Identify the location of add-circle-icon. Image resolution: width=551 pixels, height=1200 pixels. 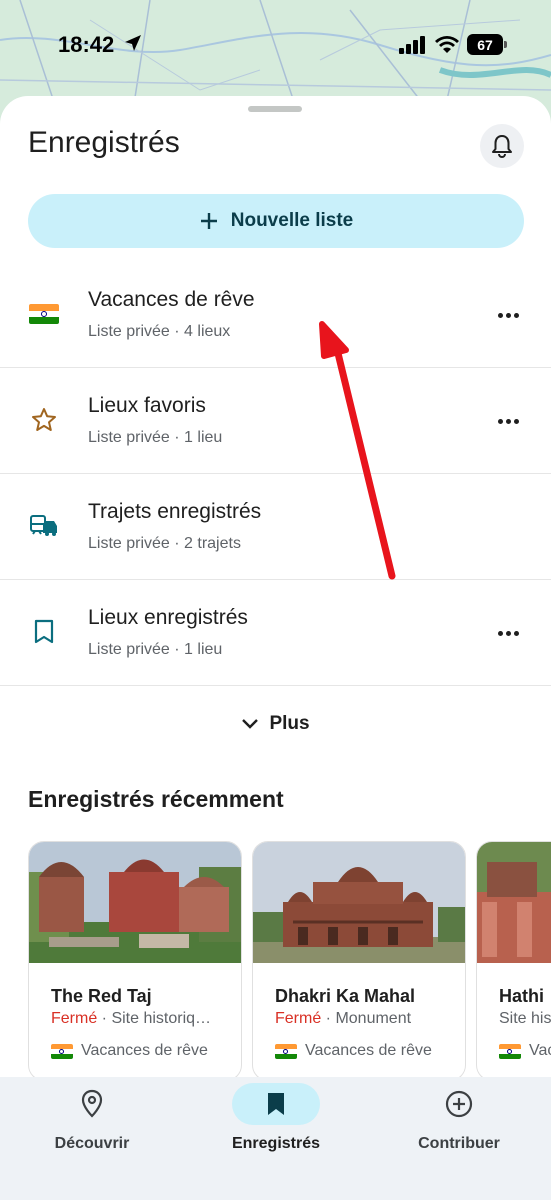
(459, 1104).